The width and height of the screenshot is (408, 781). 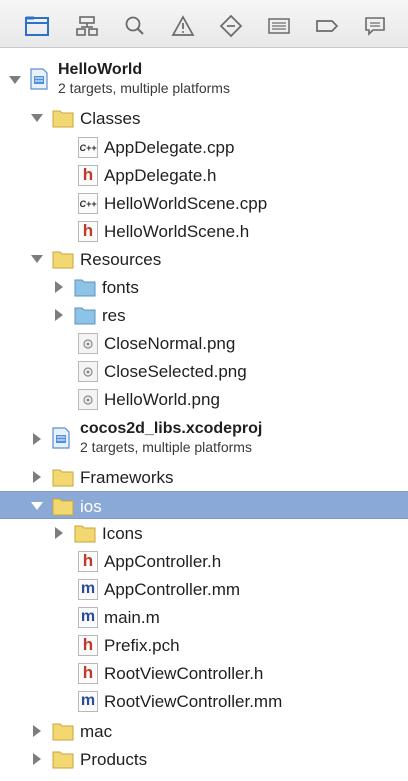 What do you see at coordinates (160, 175) in the screenshot?
I see `file-name: AppDelegate.h` at bounding box center [160, 175].